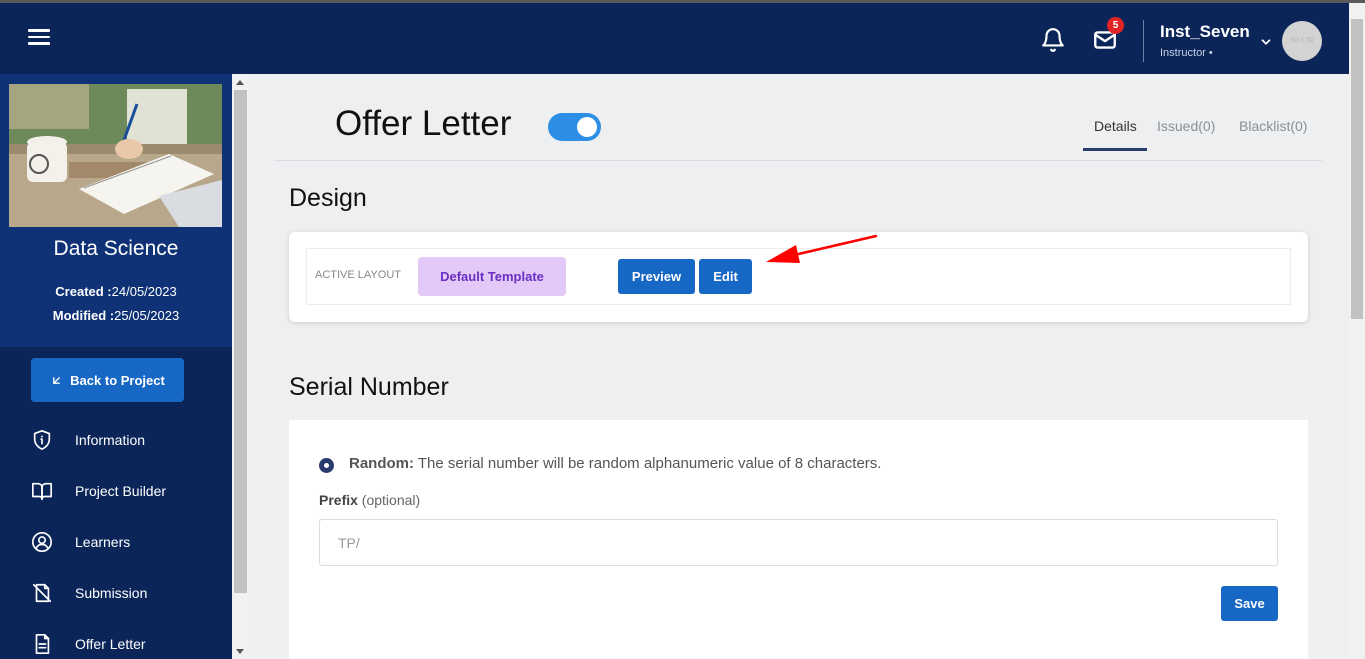 Image resolution: width=1365 pixels, height=659 pixels. Describe the element at coordinates (121, 491) in the screenshot. I see `sidebar-item-label: Project Builder` at that location.